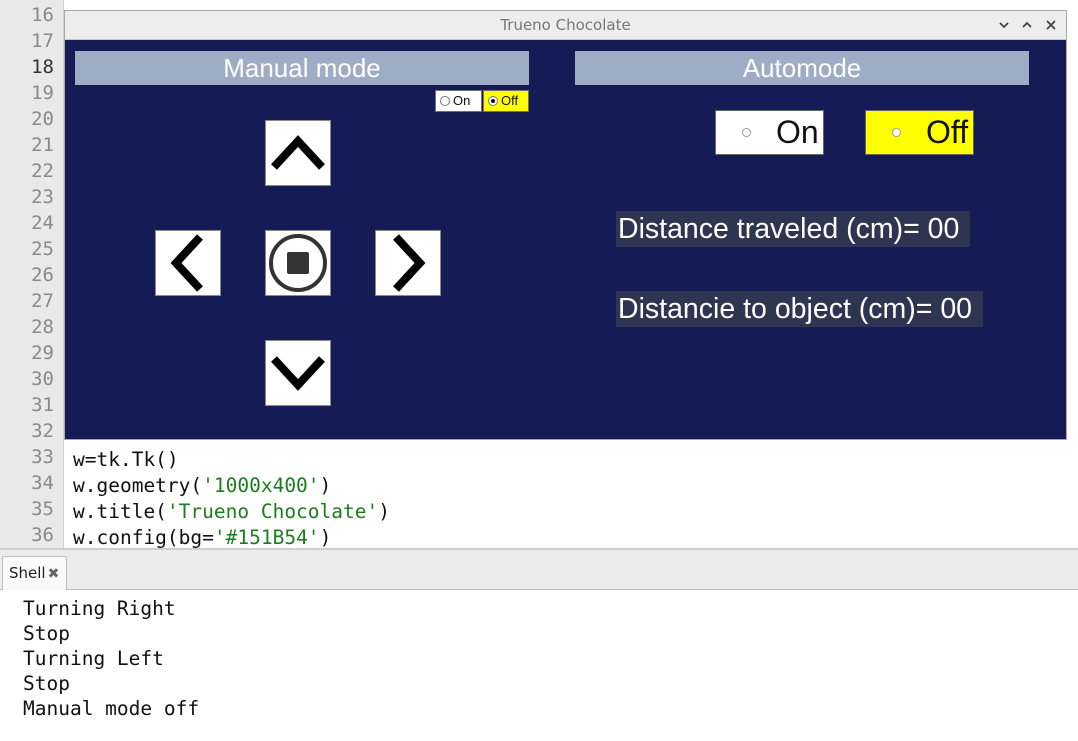  I want to click on line-number: 16, so click(42, 15).